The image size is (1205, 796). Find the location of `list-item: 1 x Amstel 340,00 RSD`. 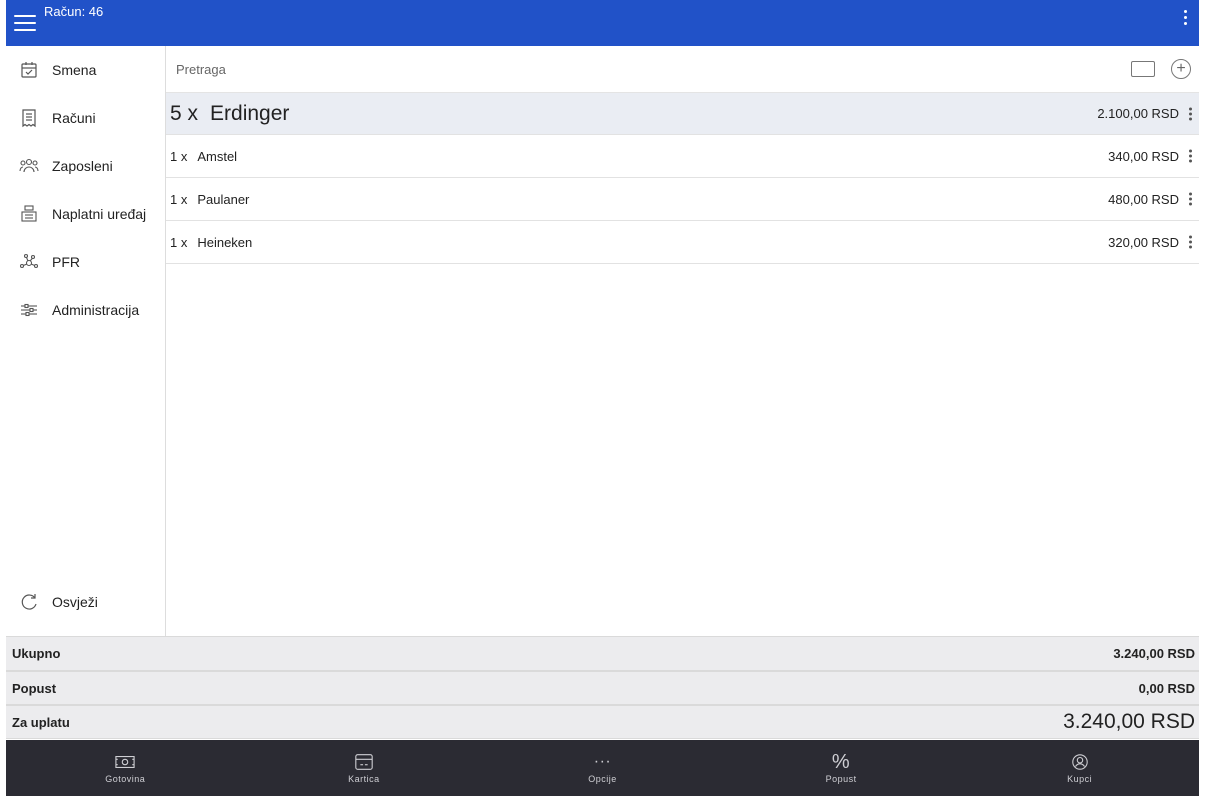

list-item: 1 x Amstel 340,00 RSD is located at coordinates (682, 156).